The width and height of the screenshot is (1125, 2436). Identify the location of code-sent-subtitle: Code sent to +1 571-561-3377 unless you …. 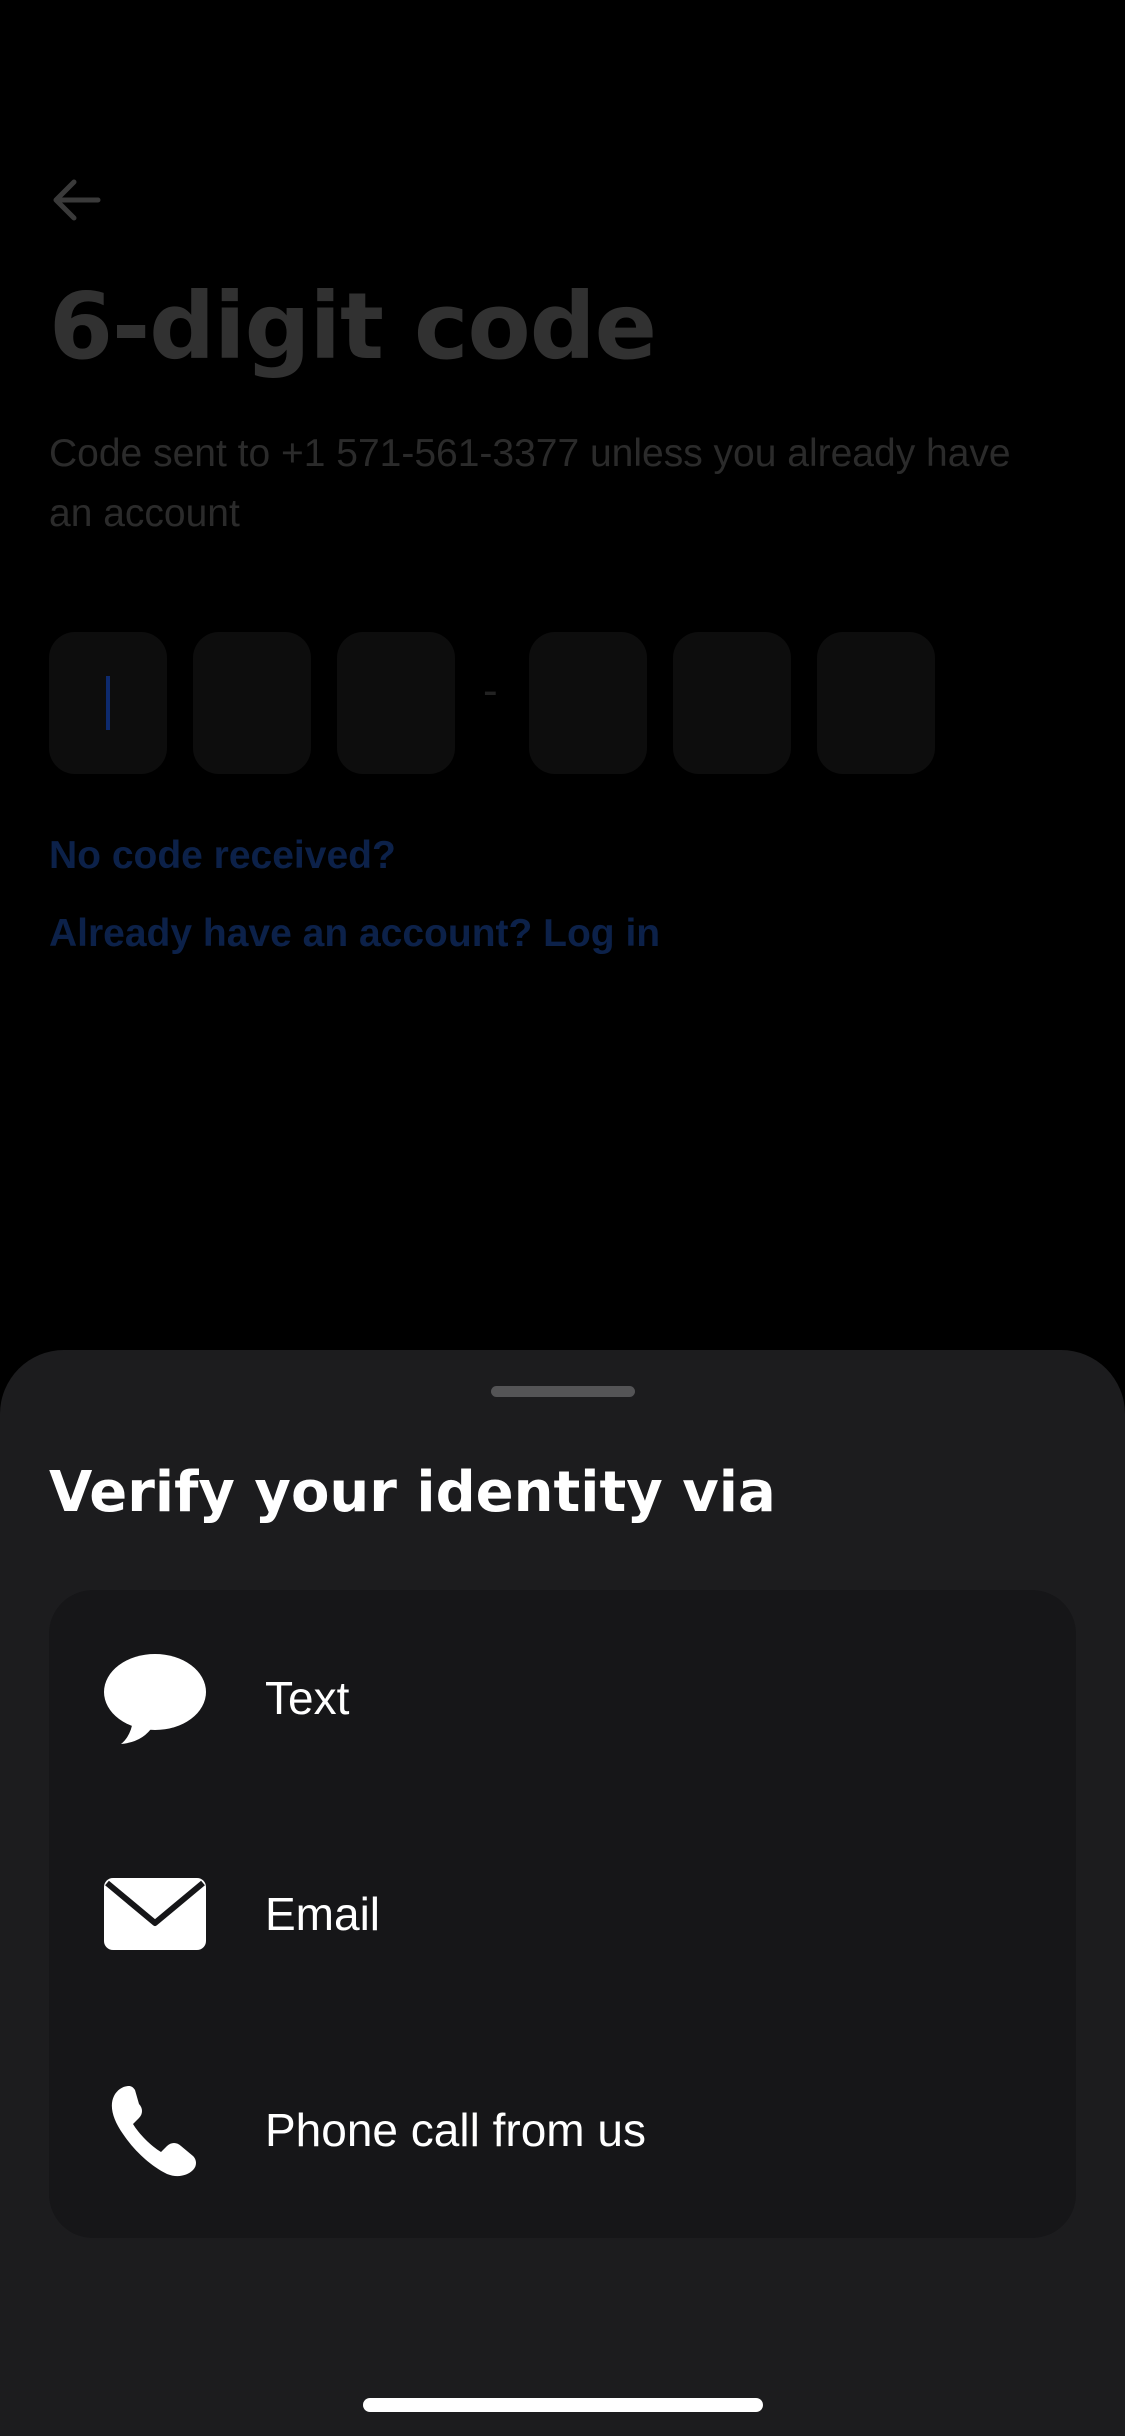
(530, 483).